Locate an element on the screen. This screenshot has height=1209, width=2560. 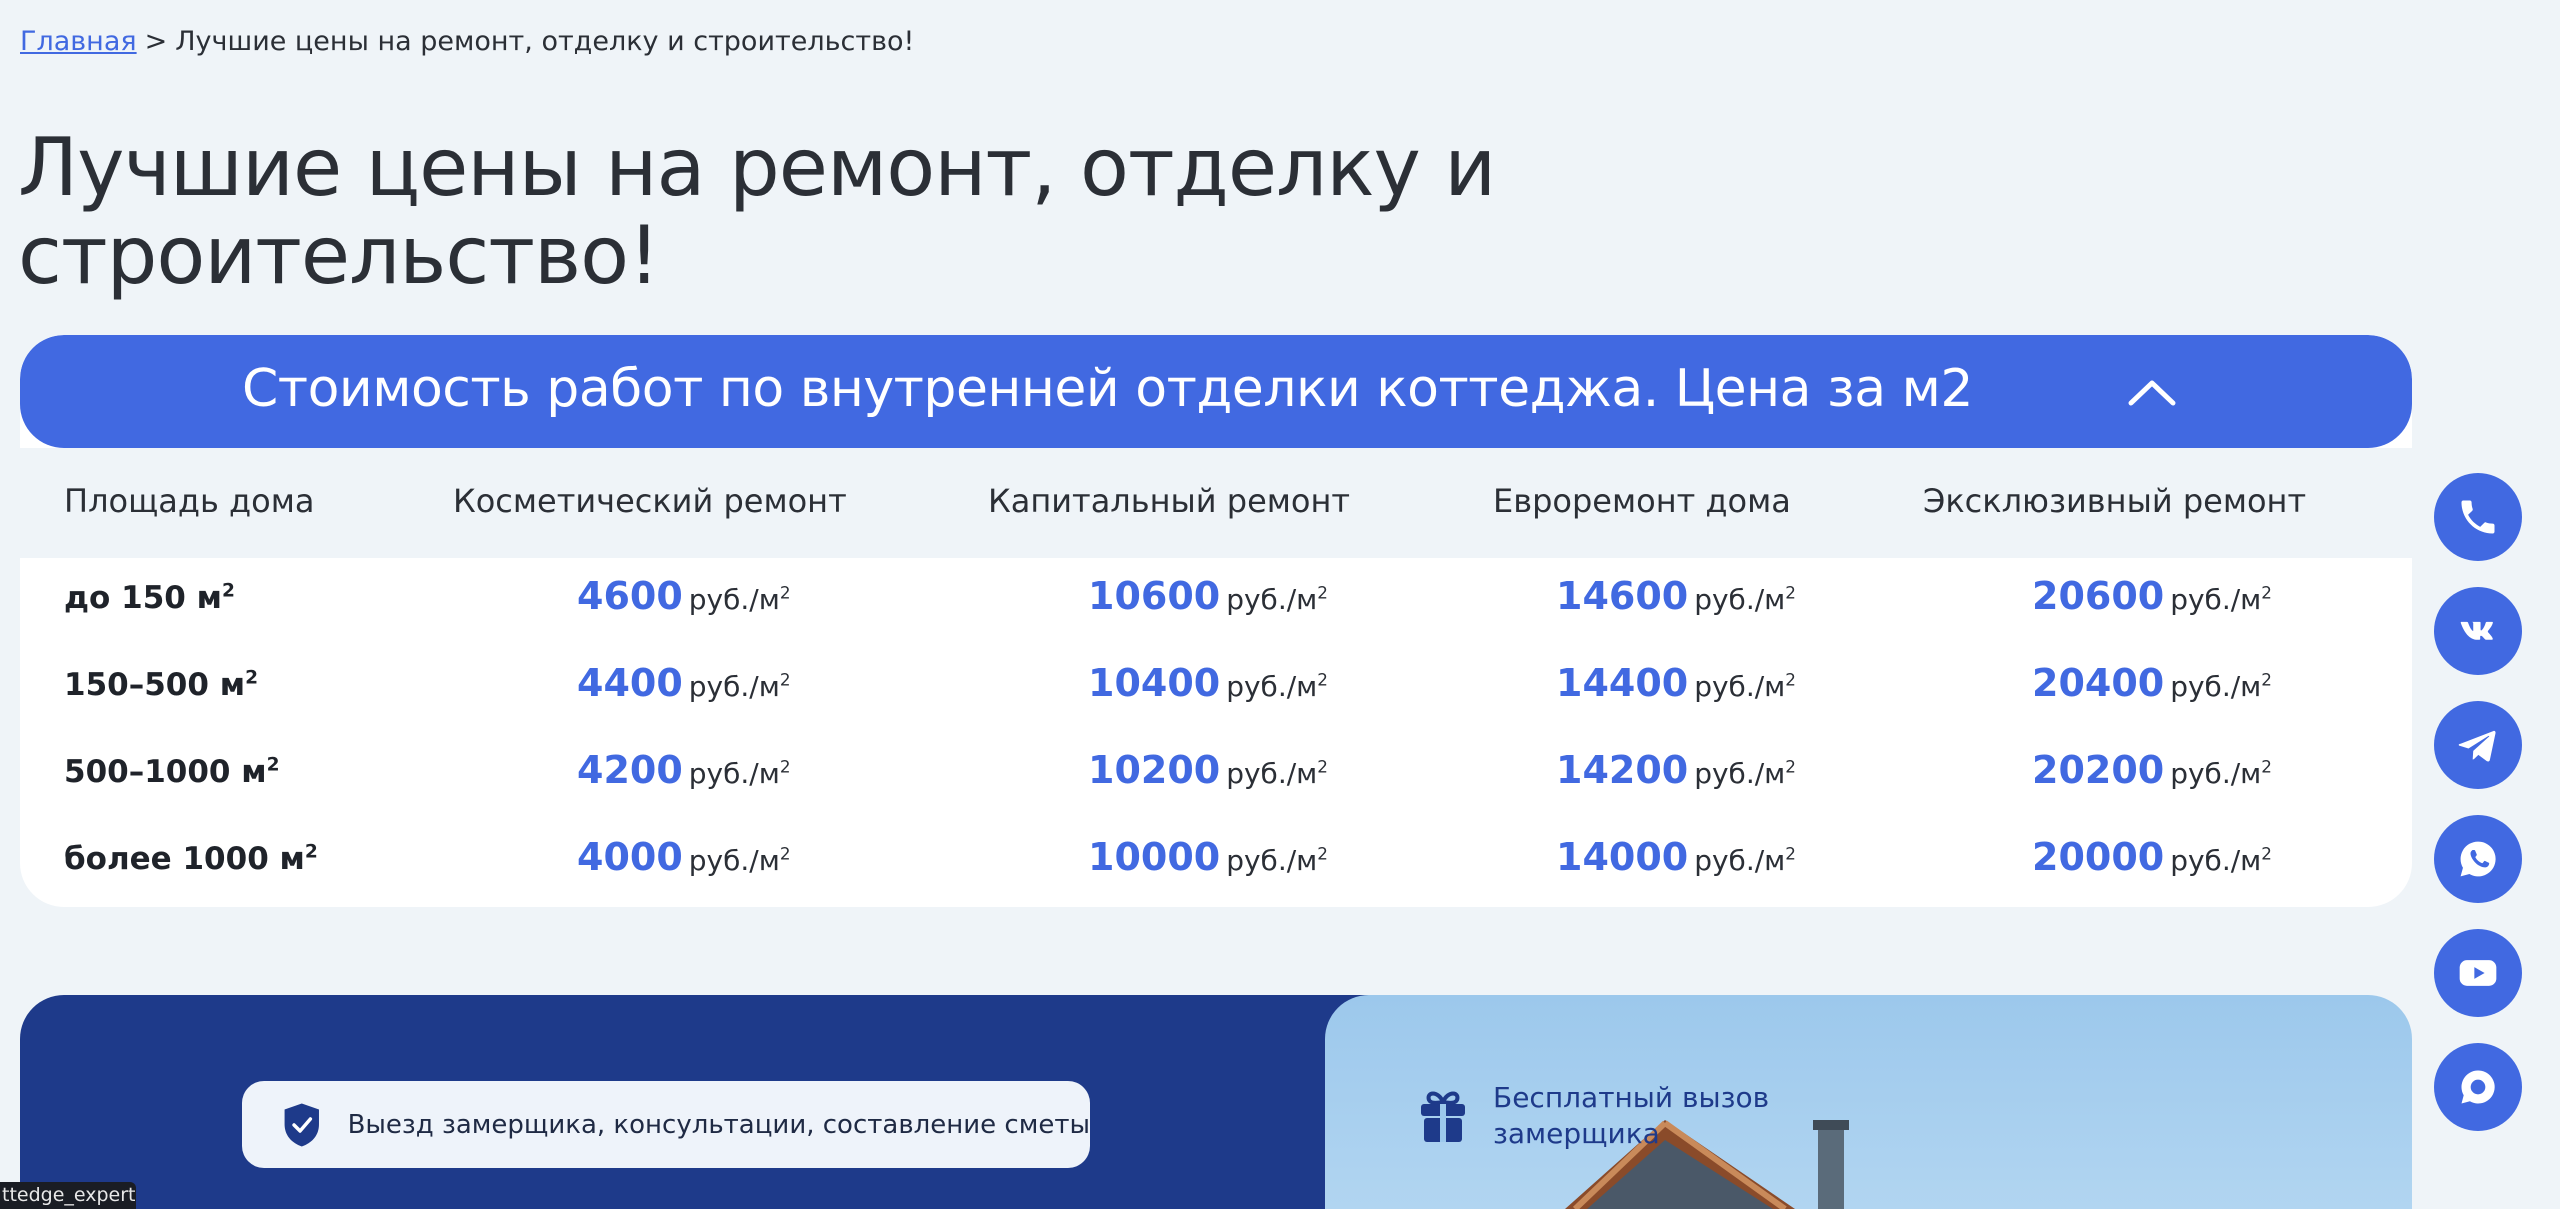
price-value: 14400 is located at coordinates (1622, 683).